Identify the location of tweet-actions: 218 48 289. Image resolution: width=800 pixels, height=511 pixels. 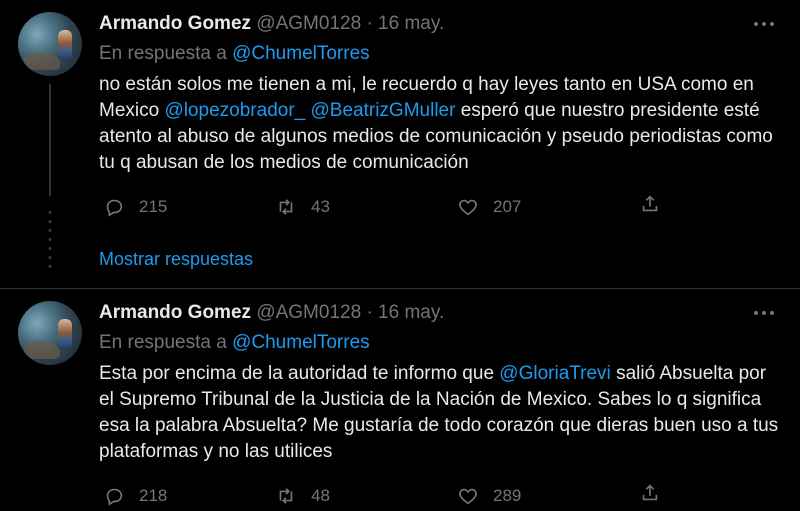
(389, 496).